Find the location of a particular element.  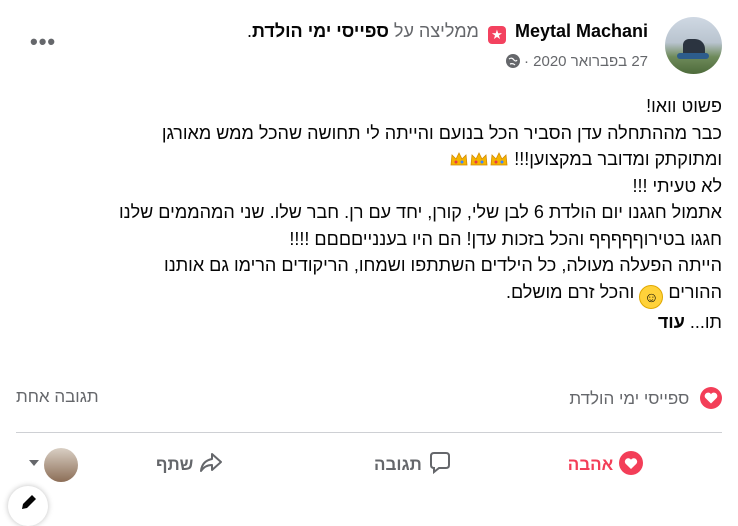

recommendation-icon: ★ is located at coordinates (496, 35).